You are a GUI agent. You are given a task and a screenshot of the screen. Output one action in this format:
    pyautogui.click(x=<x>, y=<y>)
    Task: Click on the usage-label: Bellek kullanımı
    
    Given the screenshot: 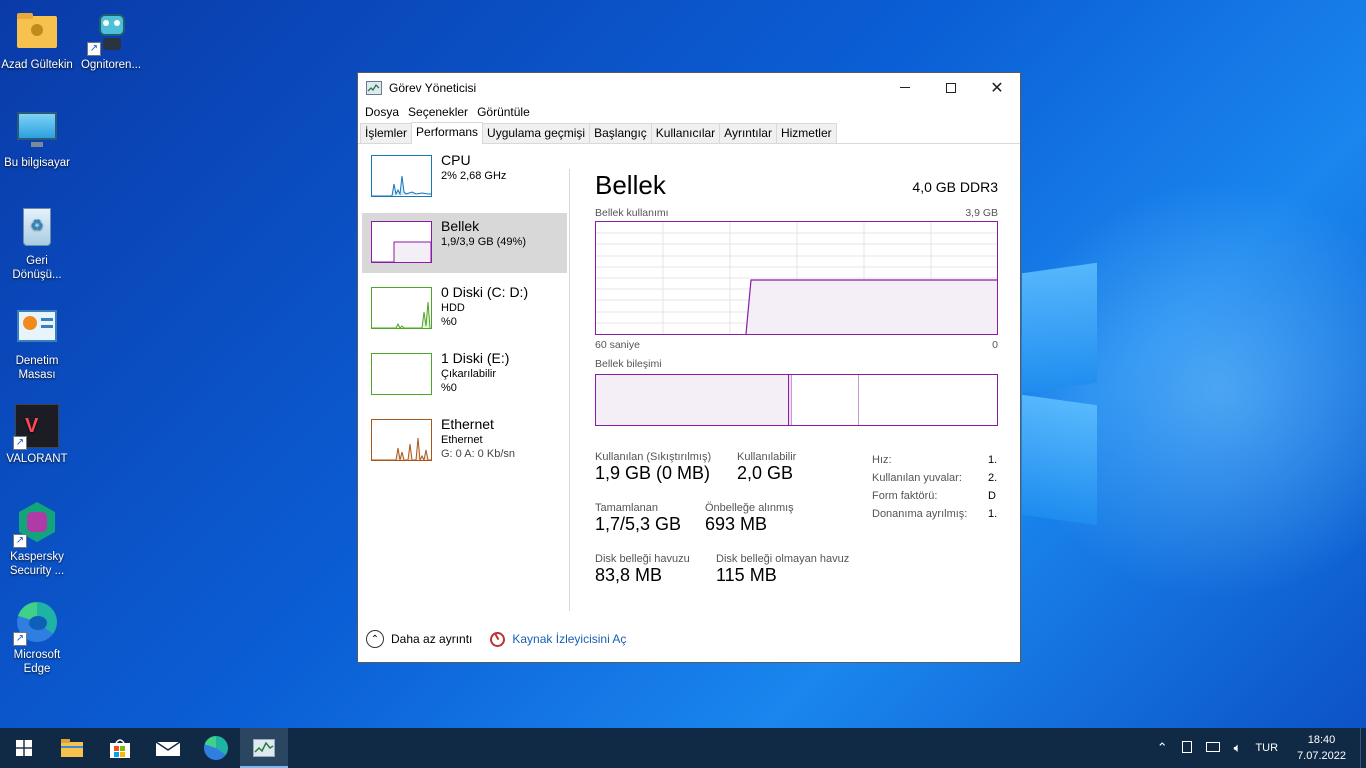 What is the action you would take?
    pyautogui.click(x=632, y=213)
    